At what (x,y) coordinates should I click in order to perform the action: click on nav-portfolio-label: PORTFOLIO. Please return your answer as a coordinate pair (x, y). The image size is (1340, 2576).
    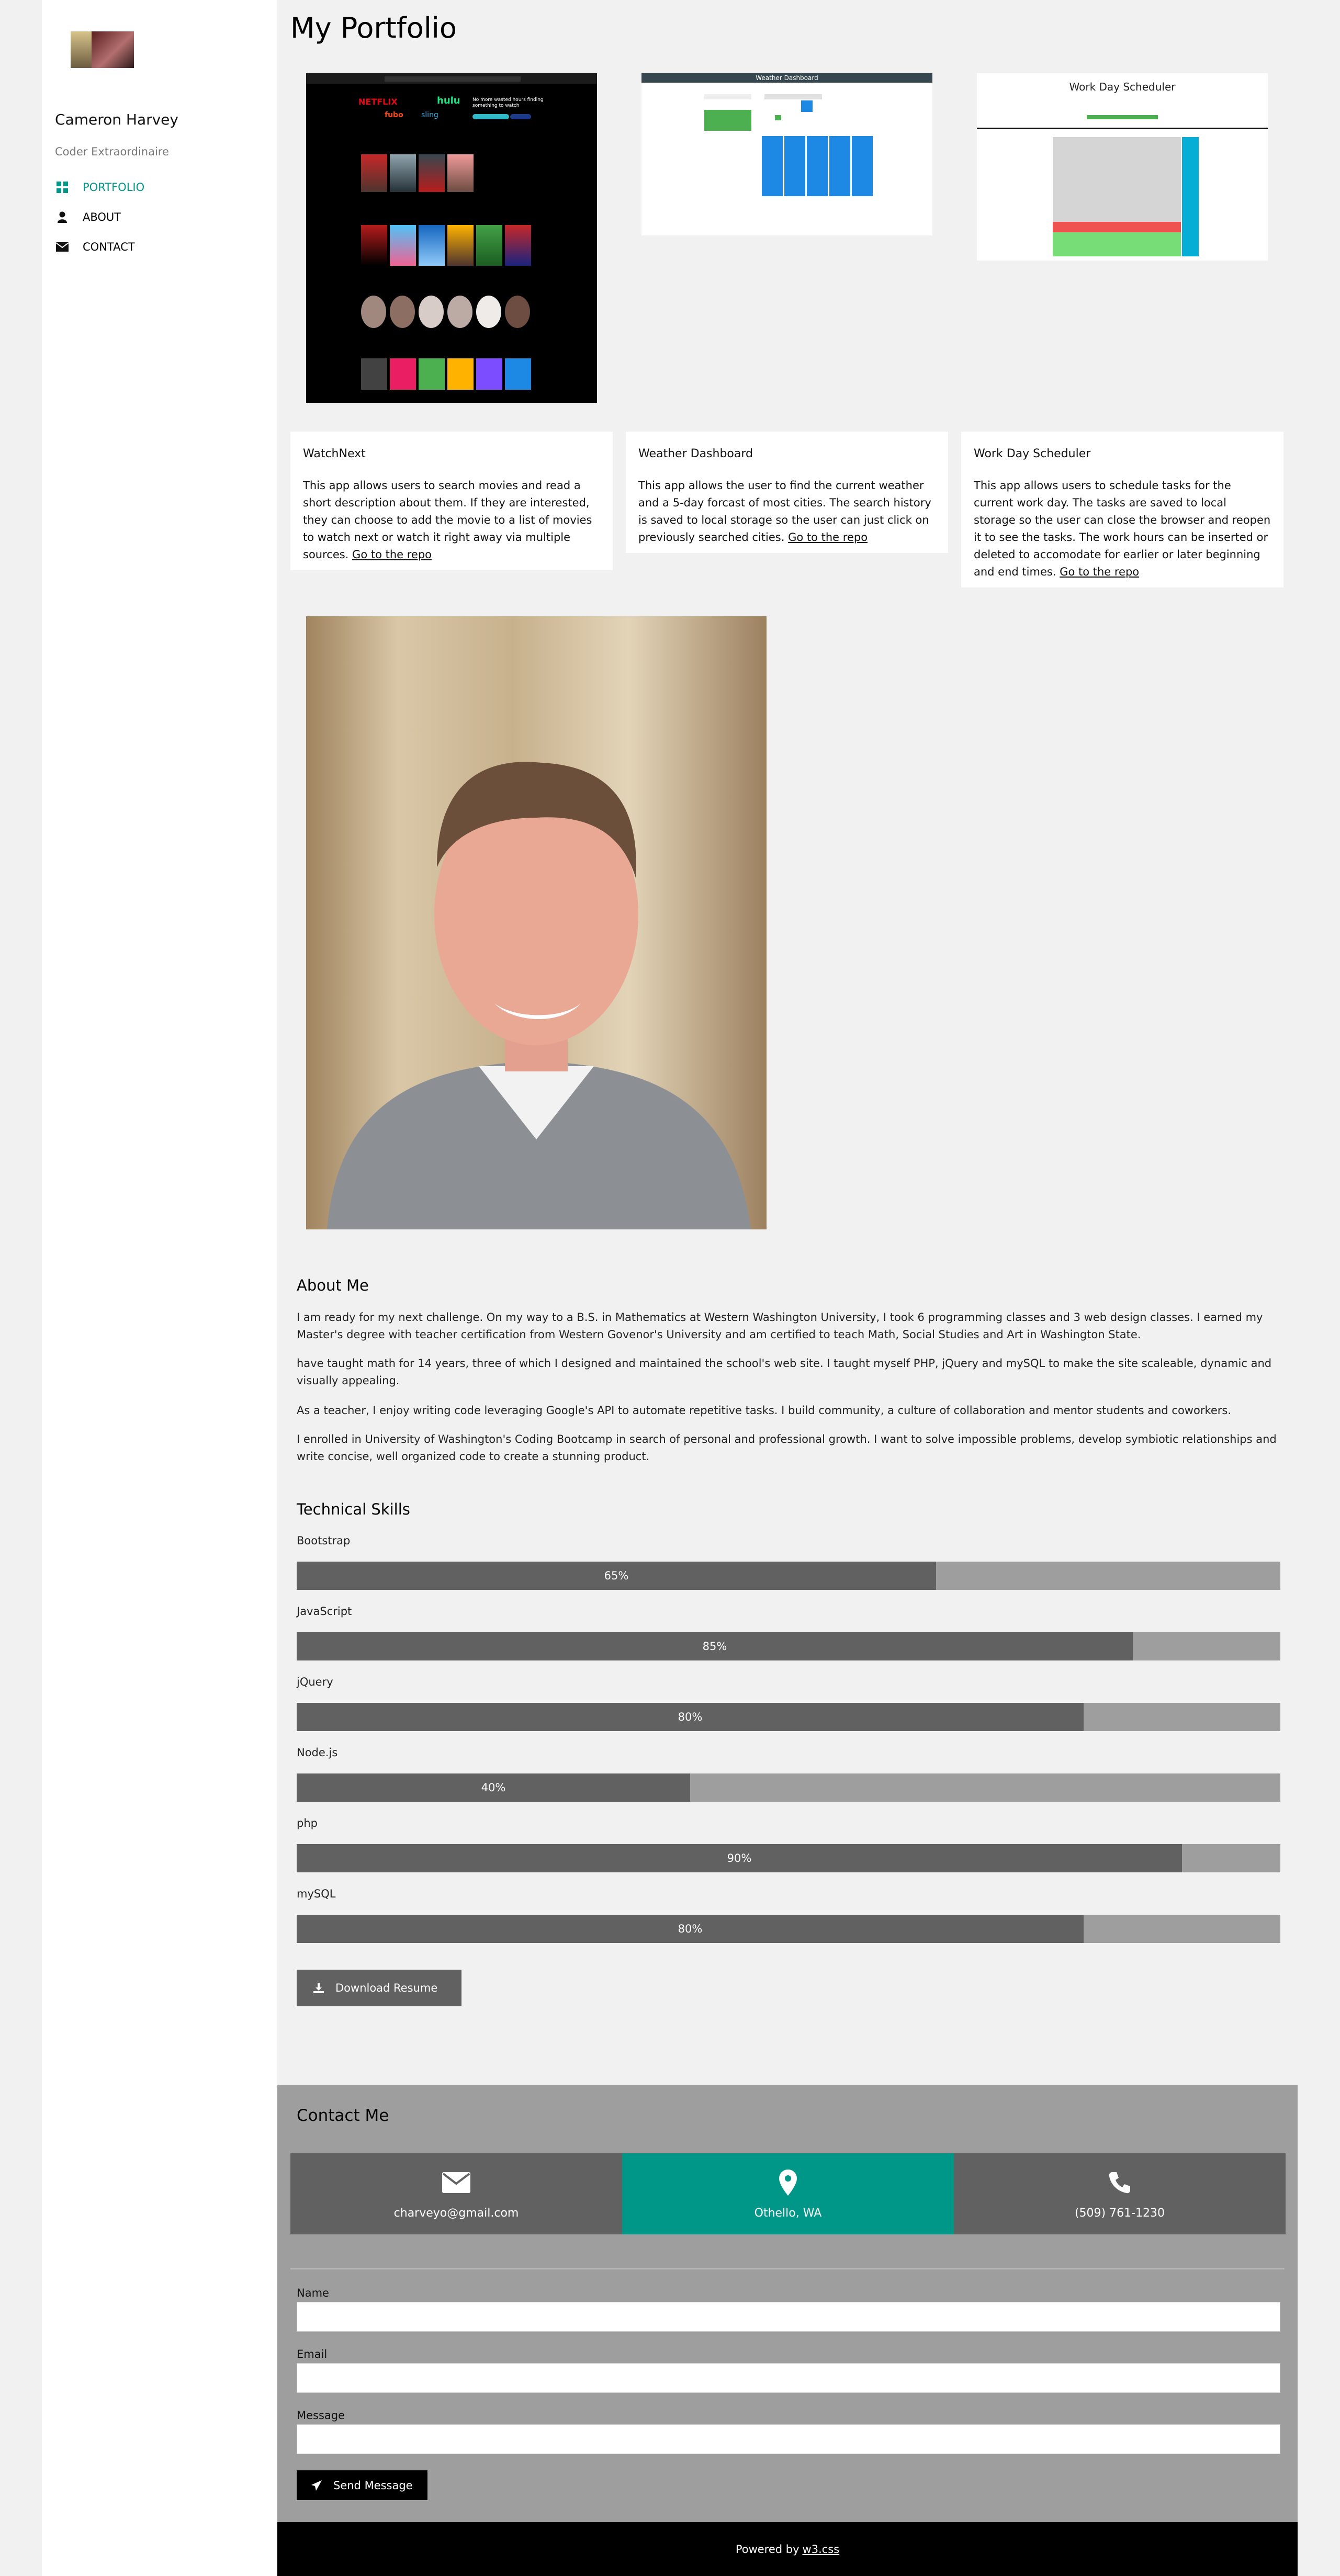
    Looking at the image, I should click on (114, 188).